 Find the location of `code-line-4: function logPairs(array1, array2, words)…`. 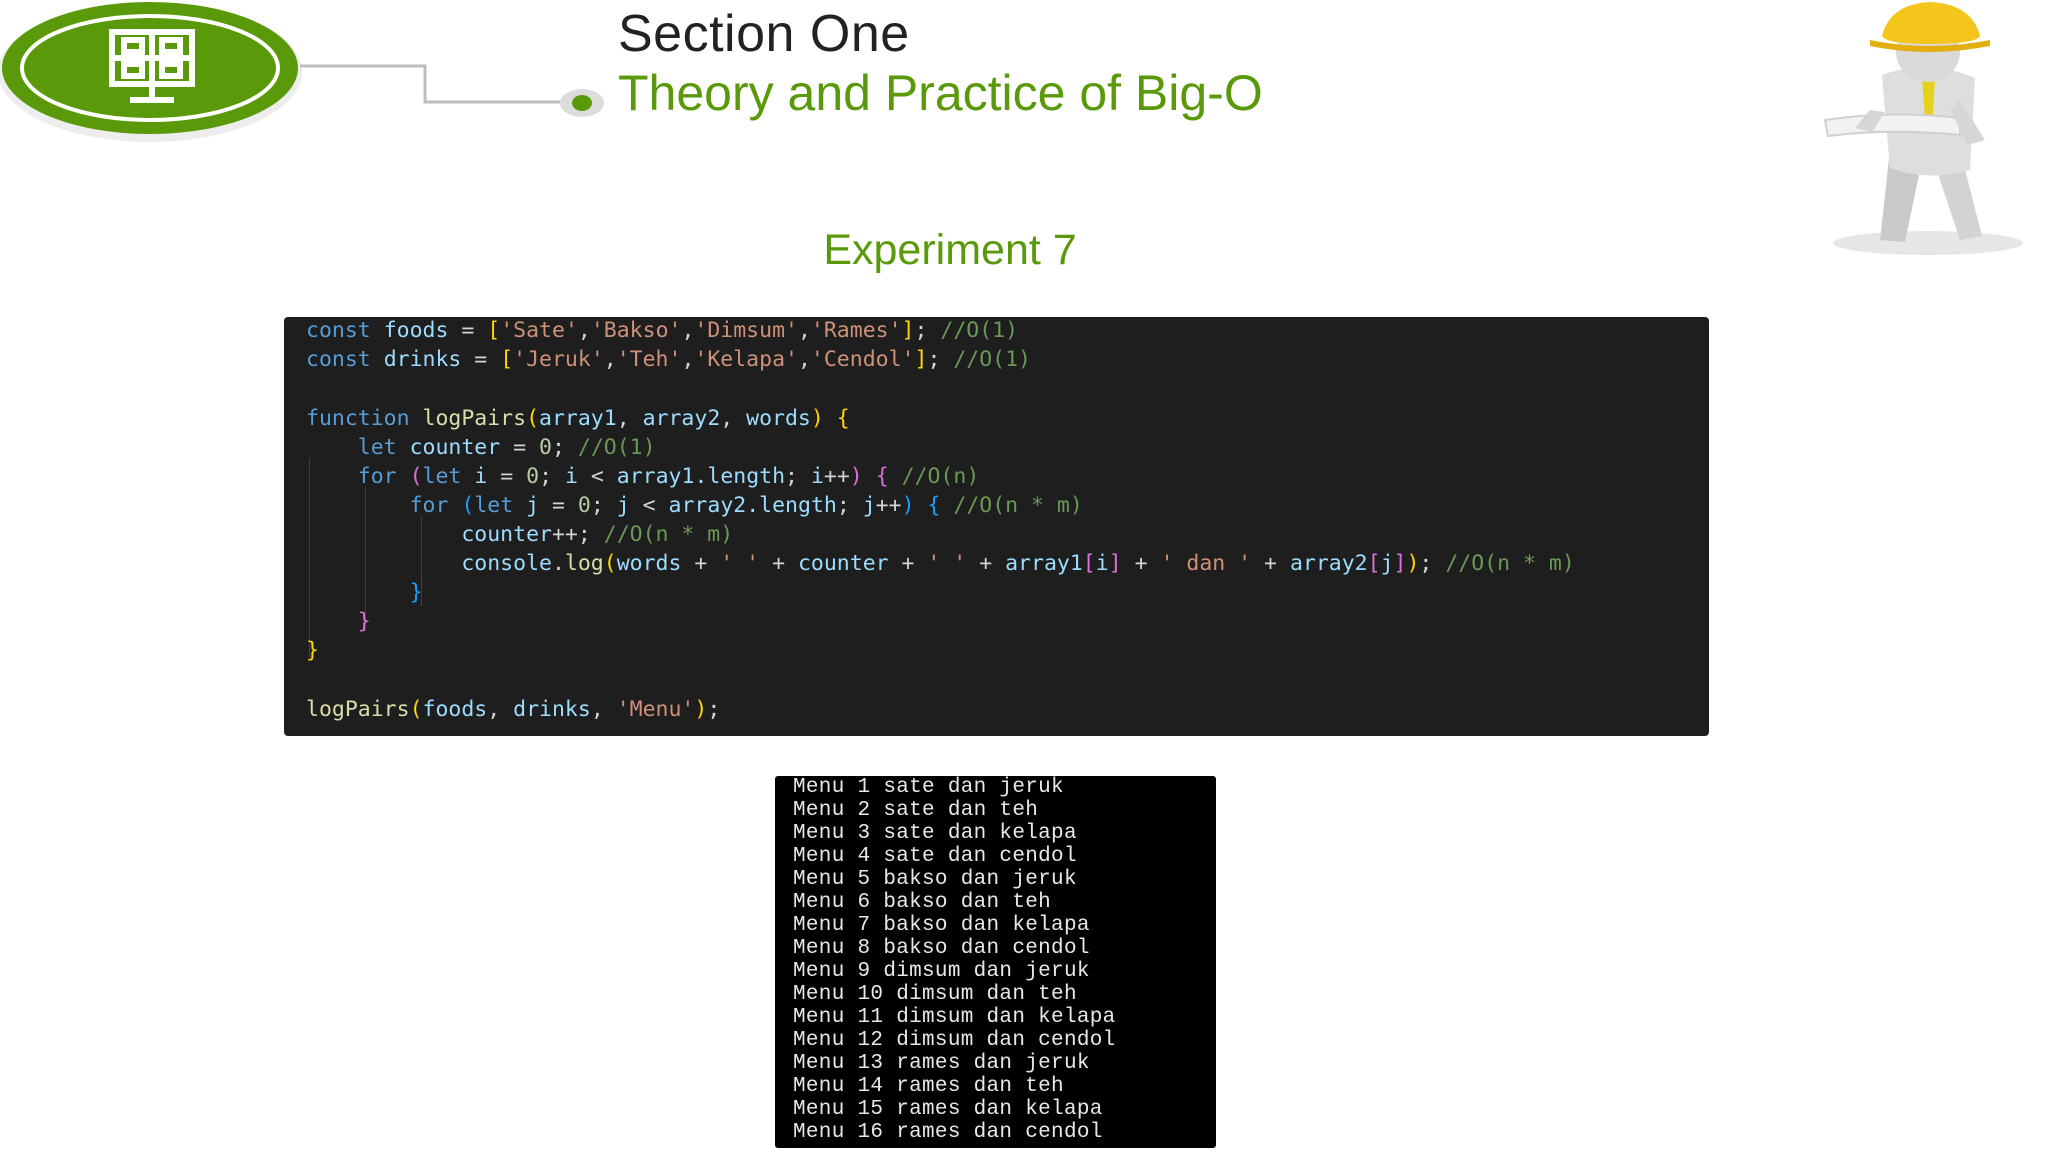

code-line-4: function logPairs(array1, array2, words)… is located at coordinates (578, 418).